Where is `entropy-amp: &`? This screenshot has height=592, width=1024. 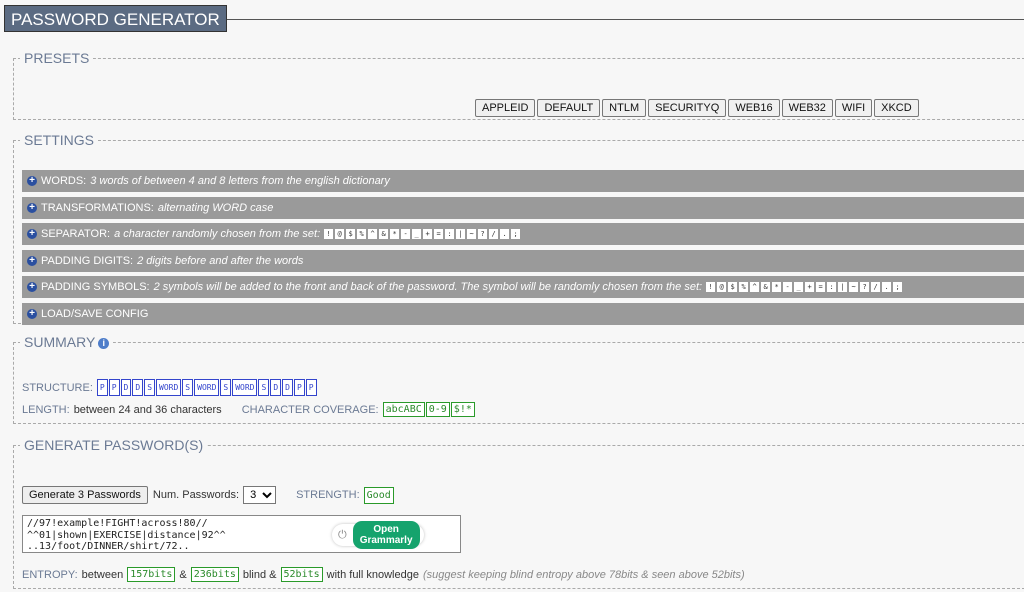
entropy-amp: & is located at coordinates (183, 574).